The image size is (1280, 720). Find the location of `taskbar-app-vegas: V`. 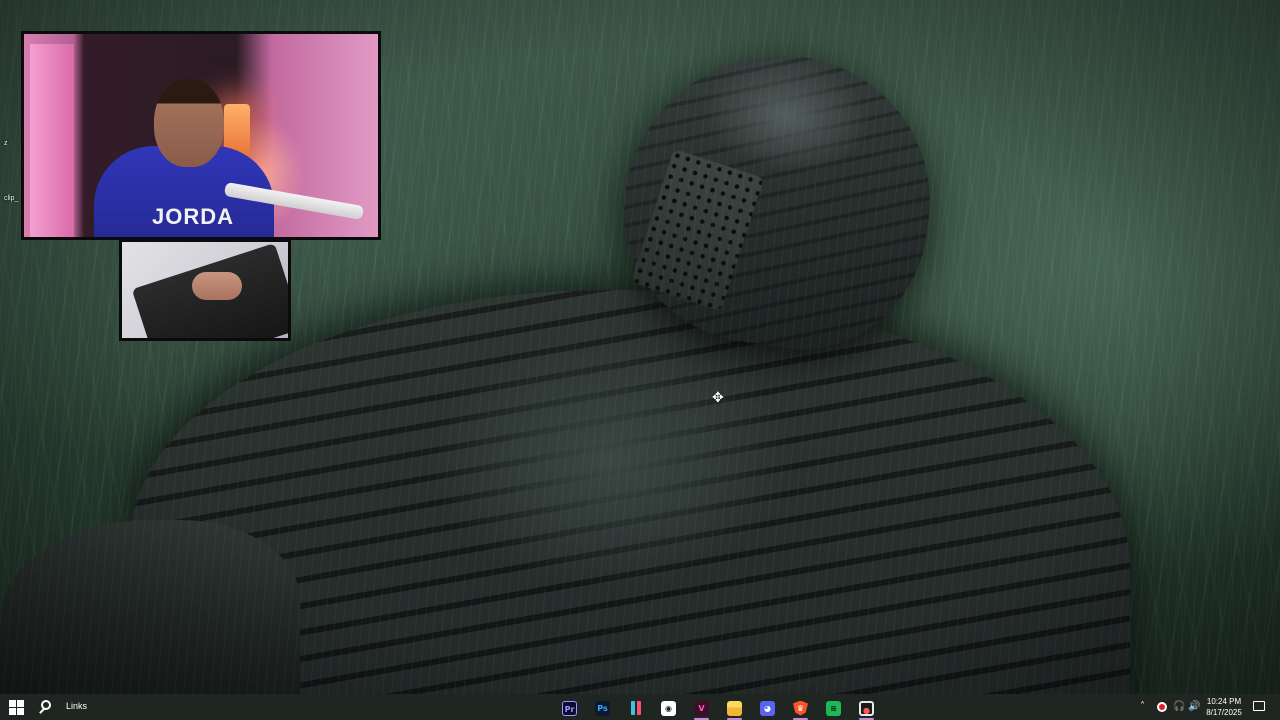

taskbar-app-vegas: V is located at coordinates (701, 708).